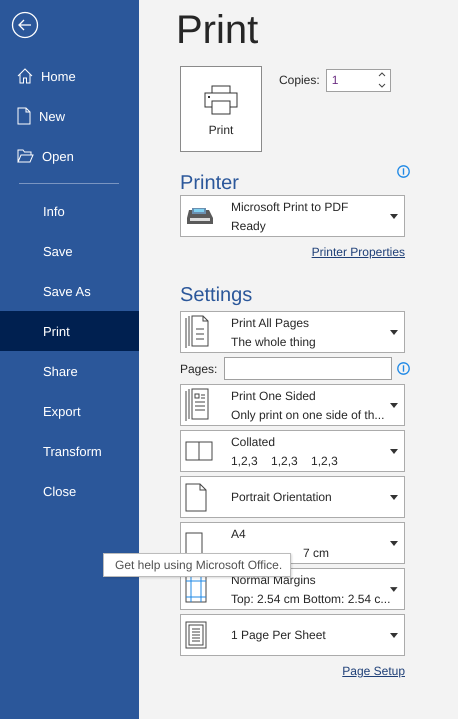  I want to click on copies-label: Copies:, so click(299, 80).